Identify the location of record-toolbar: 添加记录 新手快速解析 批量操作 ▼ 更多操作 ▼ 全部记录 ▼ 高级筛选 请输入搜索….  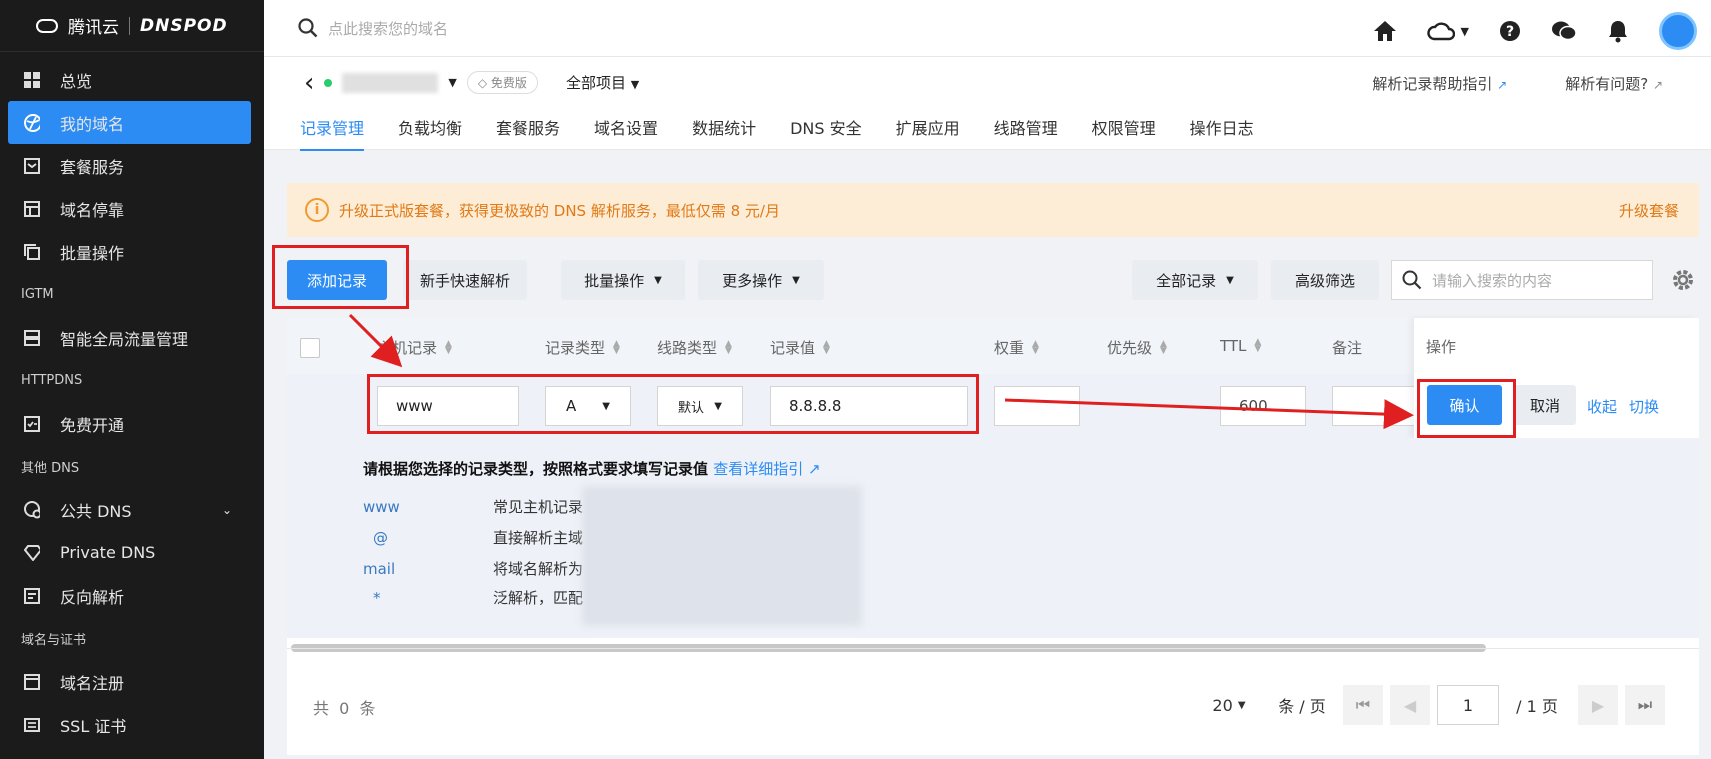
(993, 280).